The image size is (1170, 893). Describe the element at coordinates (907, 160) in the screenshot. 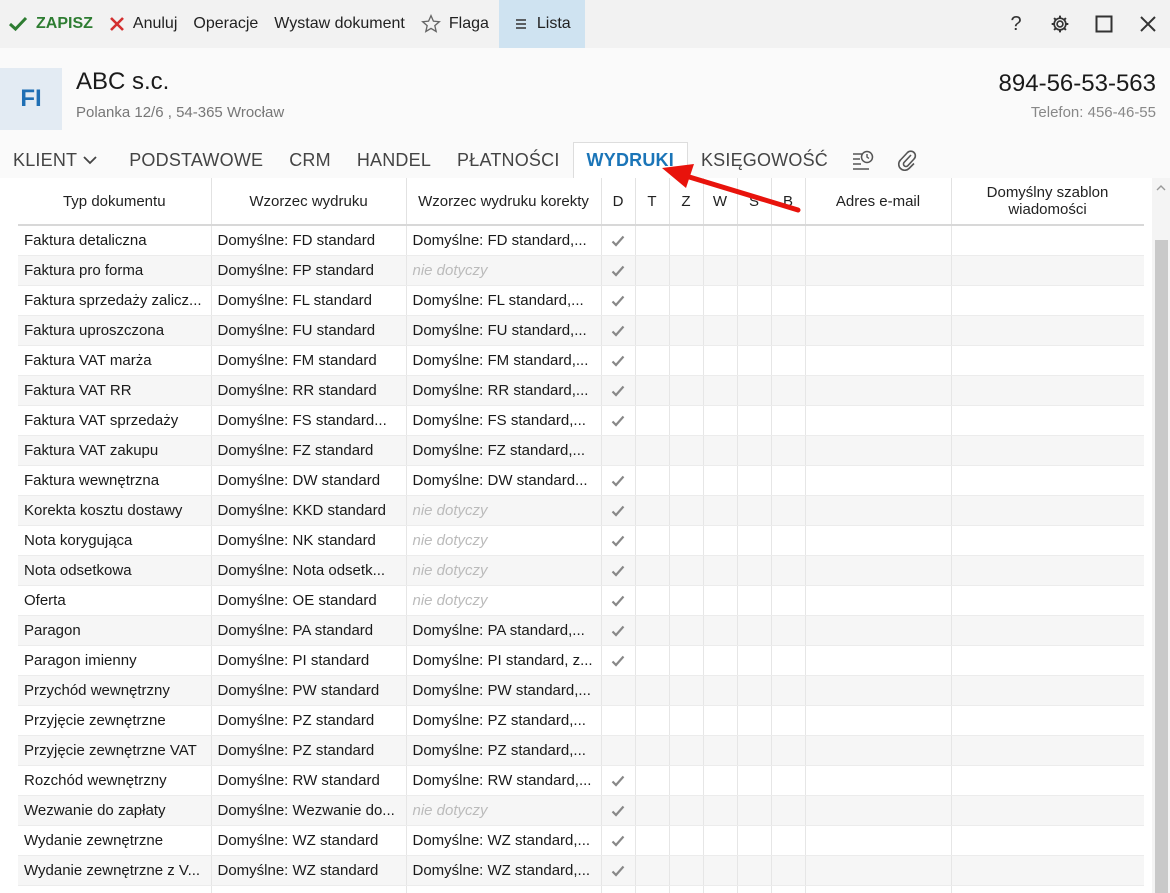

I see `paperclip-icon` at that location.